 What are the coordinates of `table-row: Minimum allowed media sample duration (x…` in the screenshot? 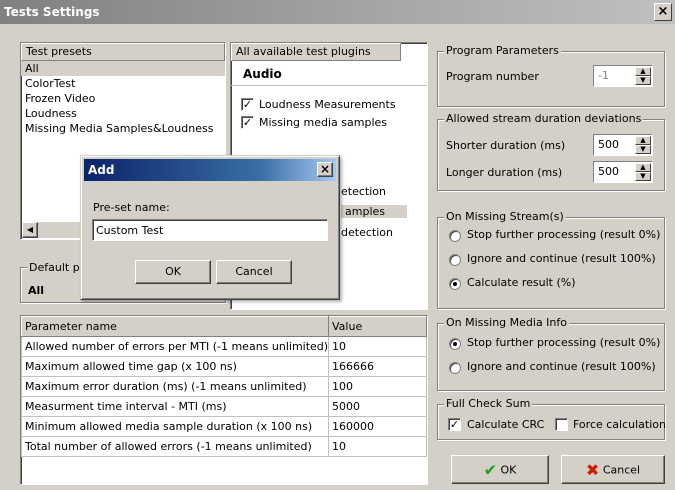 It's located at (224, 426).